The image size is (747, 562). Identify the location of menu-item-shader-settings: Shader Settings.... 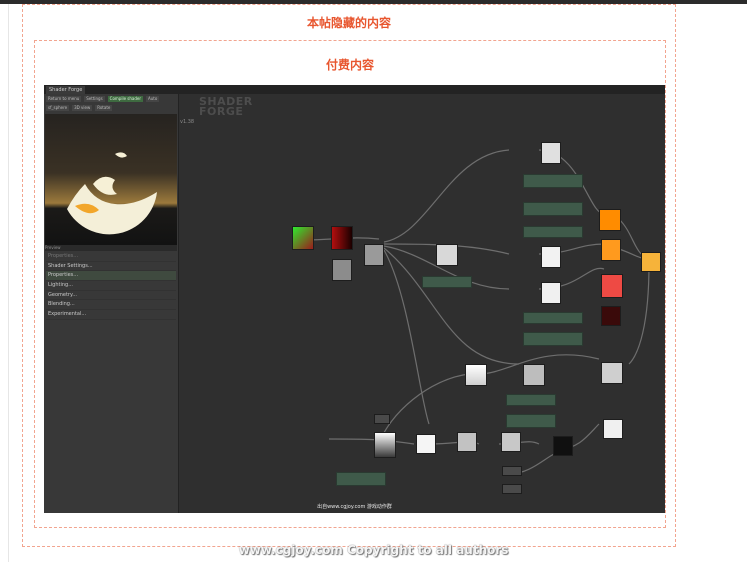
(111, 267).